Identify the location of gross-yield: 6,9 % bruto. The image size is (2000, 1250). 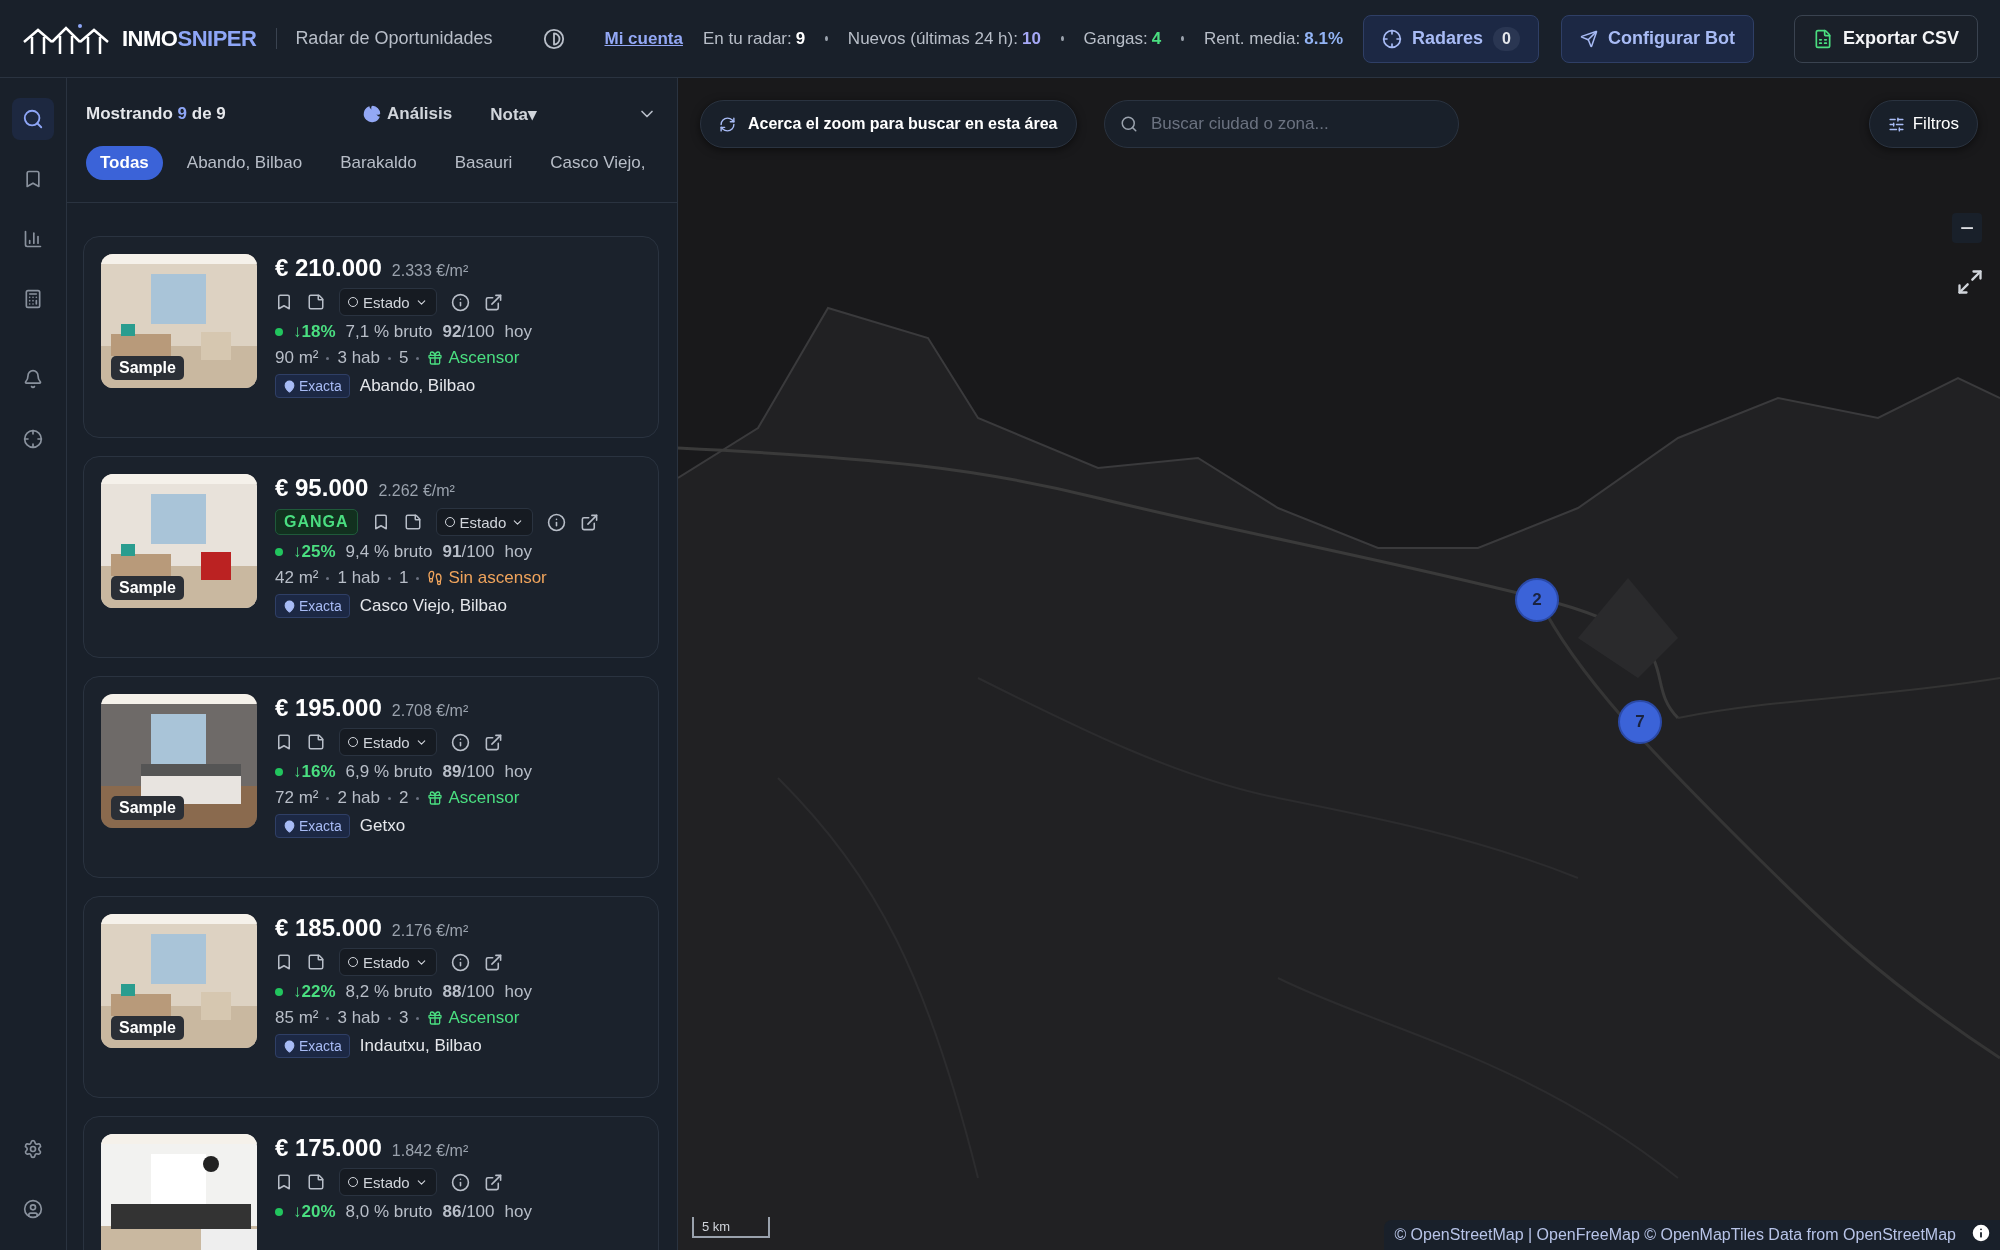
(389, 772).